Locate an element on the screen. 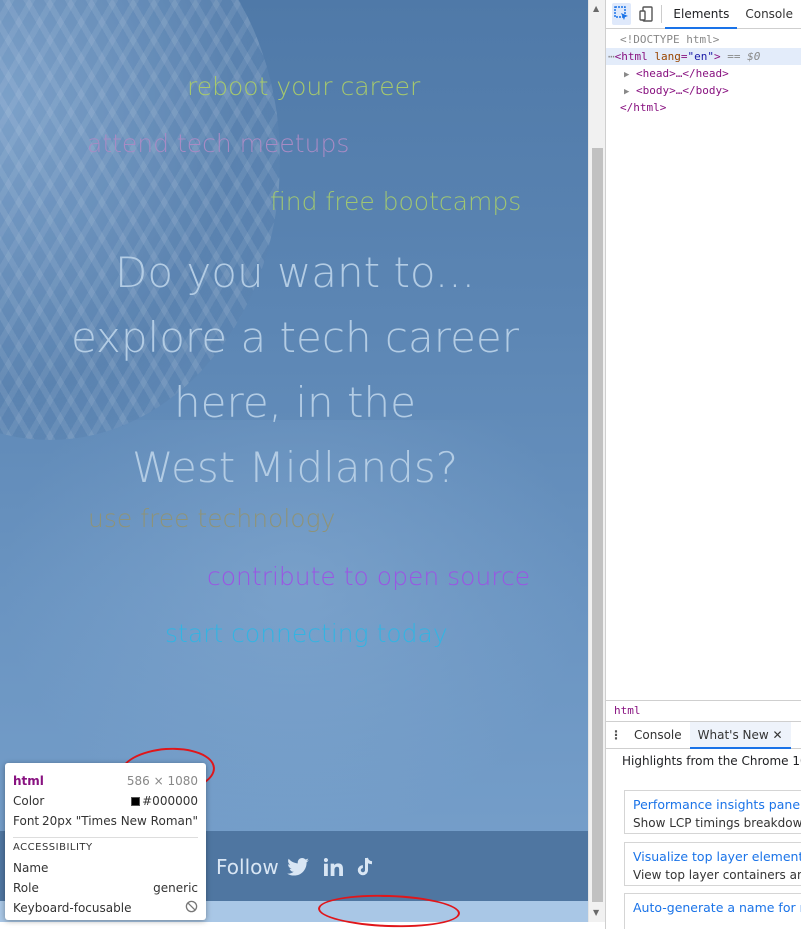 This screenshot has width=801, height=929. tooltip-color-value-wrap: #000000 is located at coordinates (164, 801).